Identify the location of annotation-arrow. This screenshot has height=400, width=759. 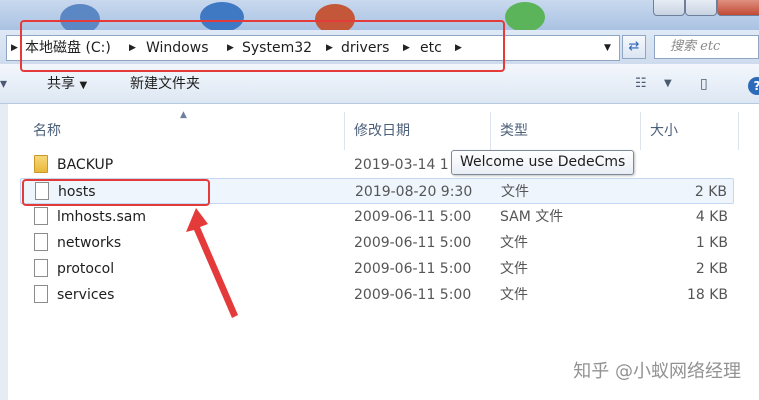
(212, 263).